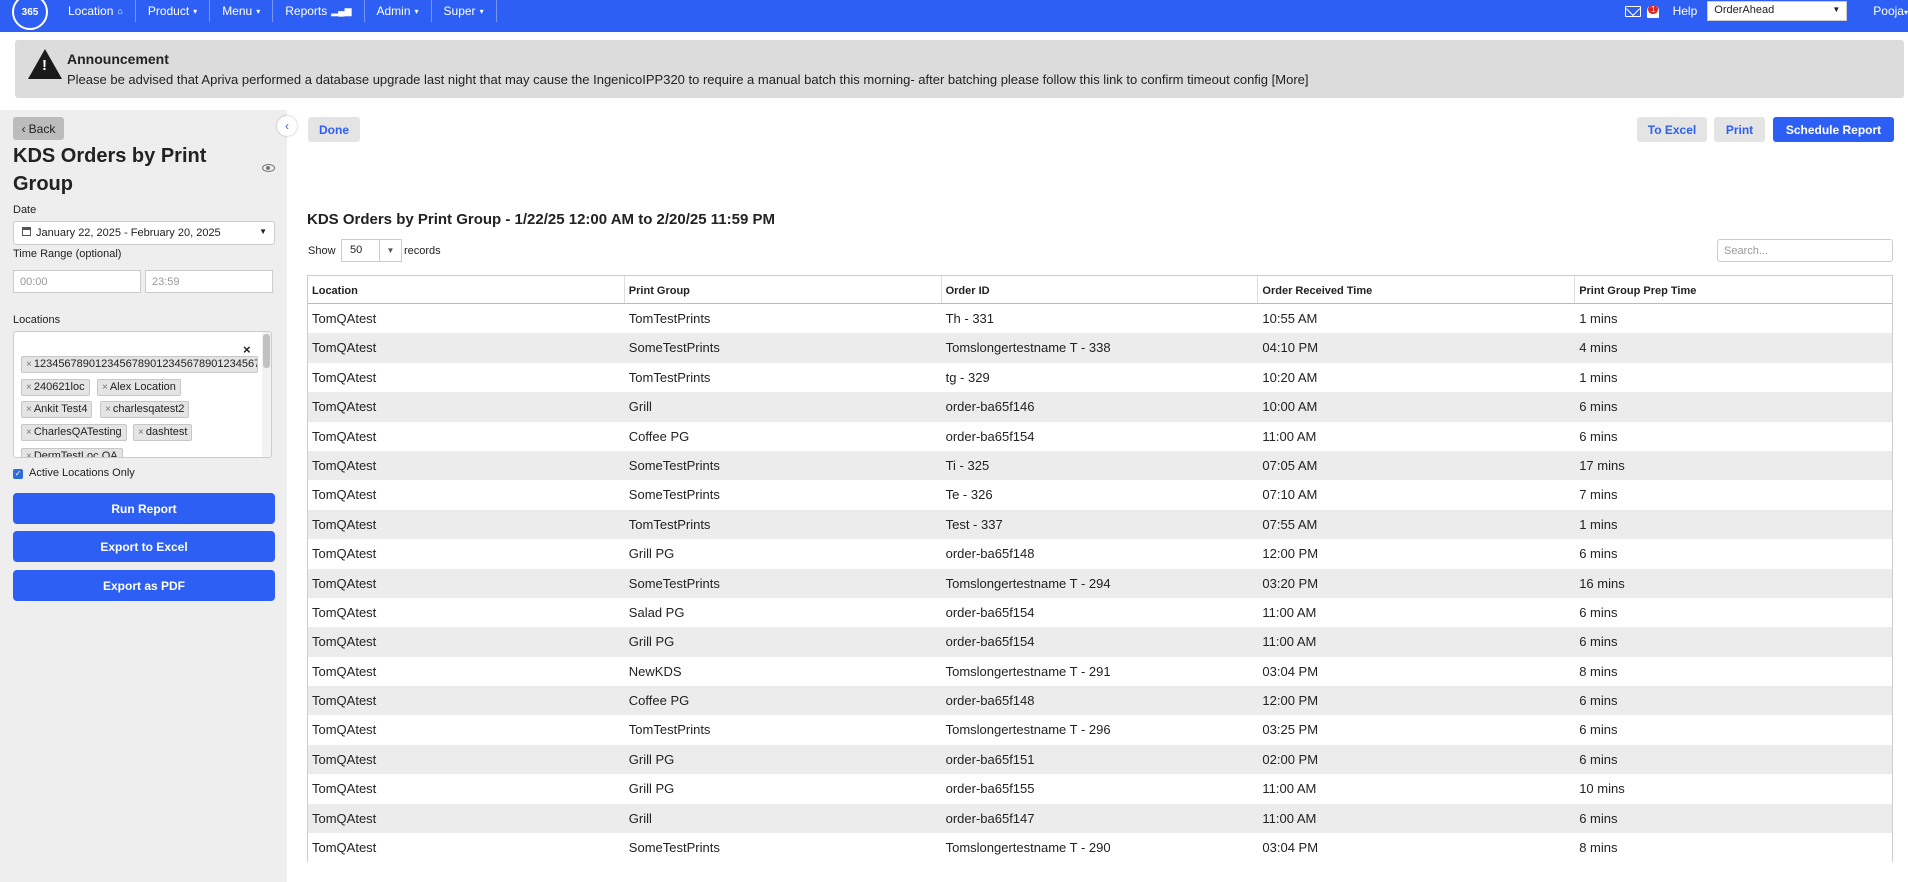 This screenshot has width=1908, height=882. What do you see at coordinates (57, 409) in the screenshot?
I see `location-tag: × Ankit Test4` at bounding box center [57, 409].